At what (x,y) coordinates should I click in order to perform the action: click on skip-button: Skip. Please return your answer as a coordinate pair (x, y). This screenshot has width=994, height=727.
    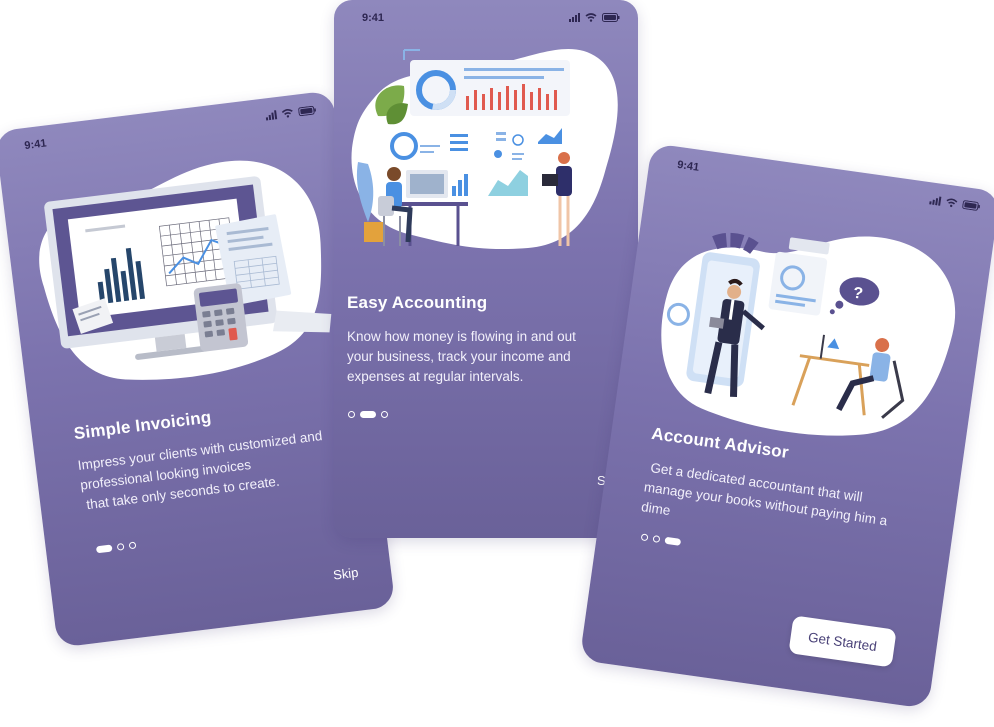
    Looking at the image, I should click on (345, 574).